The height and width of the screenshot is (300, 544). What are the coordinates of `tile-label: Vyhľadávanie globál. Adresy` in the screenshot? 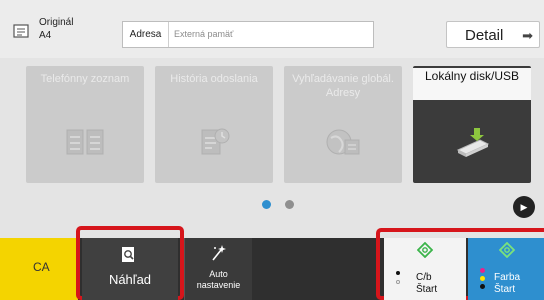 It's located at (343, 86).